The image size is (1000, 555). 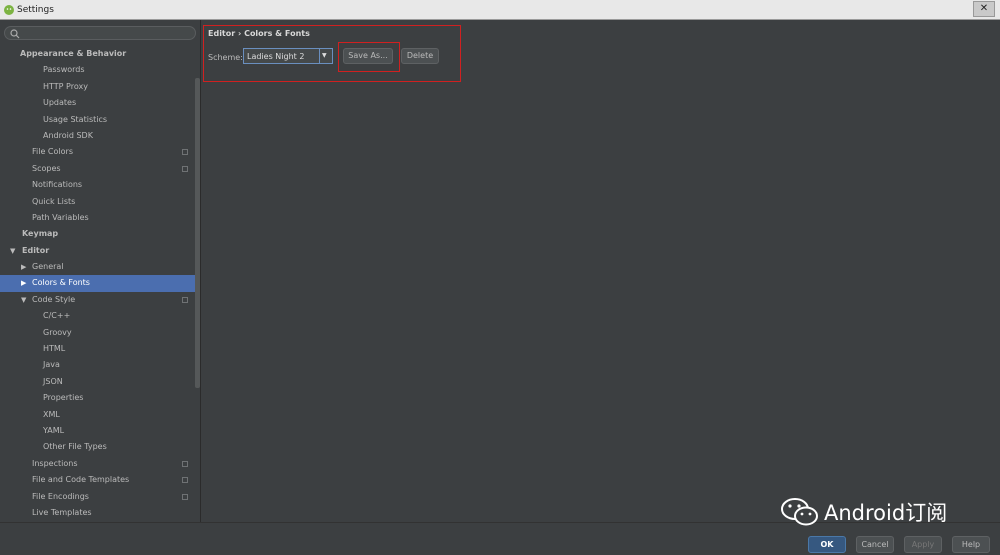 I want to click on sidebar-item-label: Quick Lists, so click(x=54, y=201).